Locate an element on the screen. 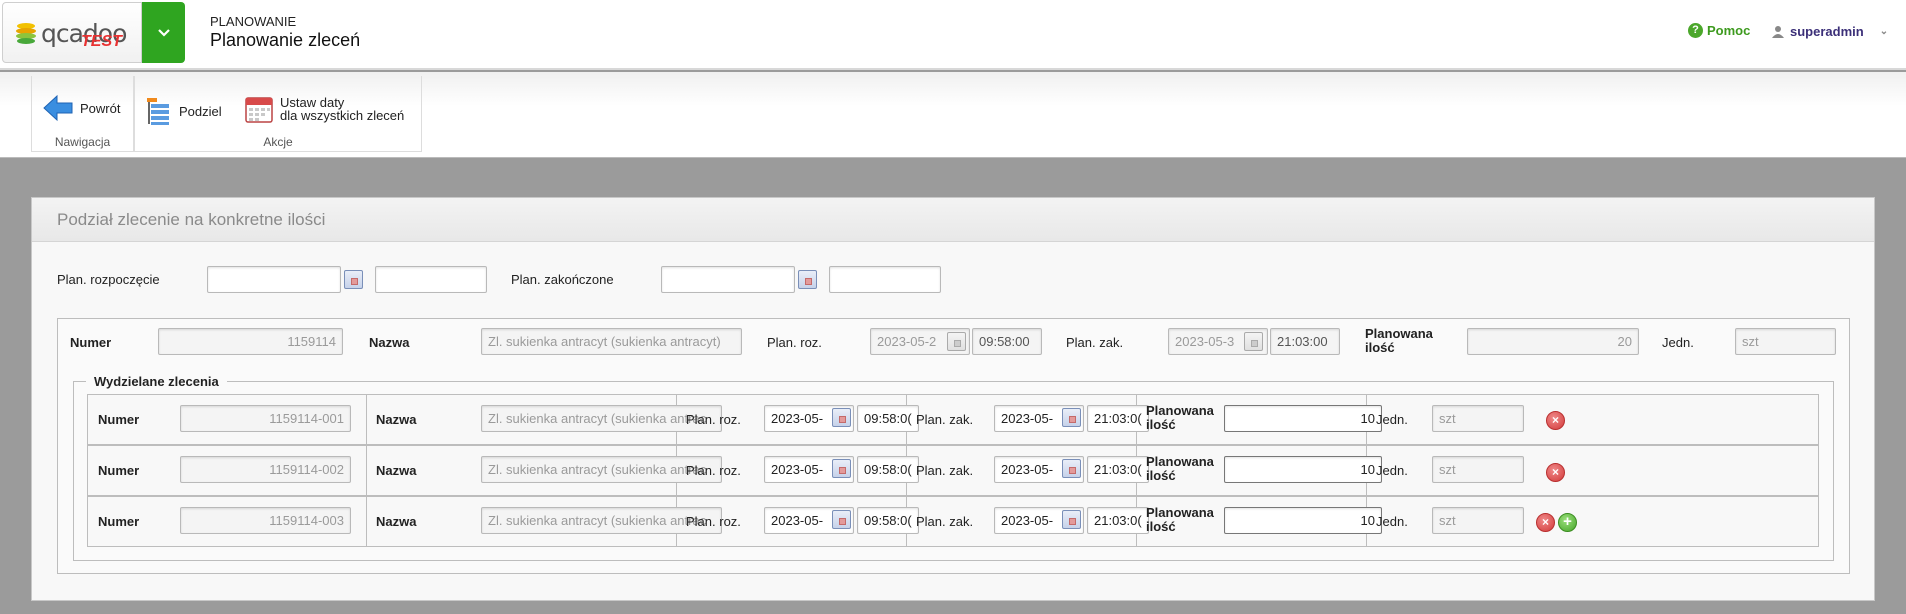  add-row-icon: + is located at coordinates (1567, 522).